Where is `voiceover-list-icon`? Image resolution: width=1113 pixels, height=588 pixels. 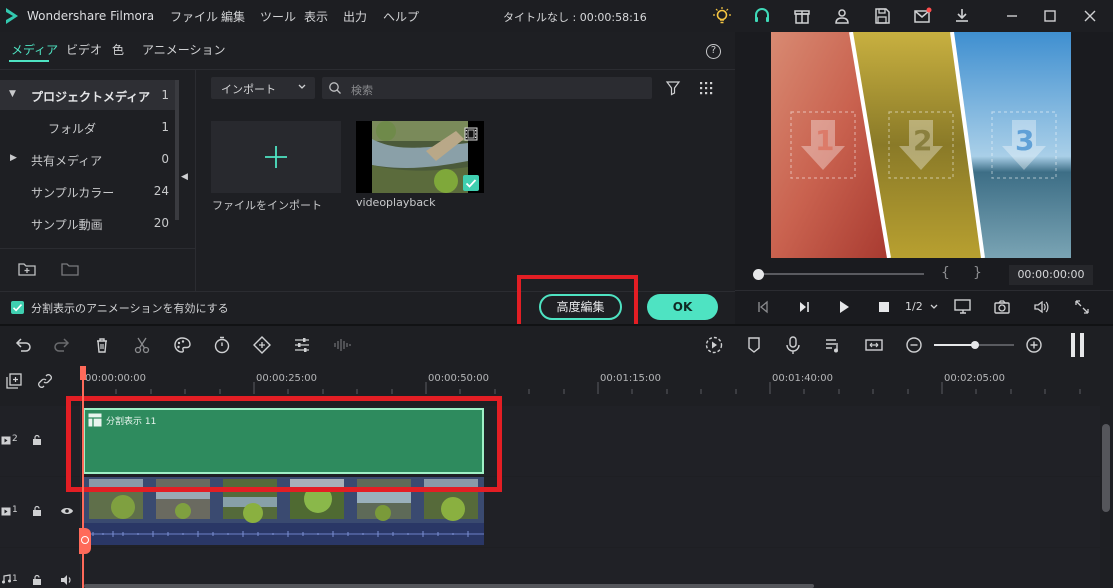 voiceover-list-icon is located at coordinates (833, 345).